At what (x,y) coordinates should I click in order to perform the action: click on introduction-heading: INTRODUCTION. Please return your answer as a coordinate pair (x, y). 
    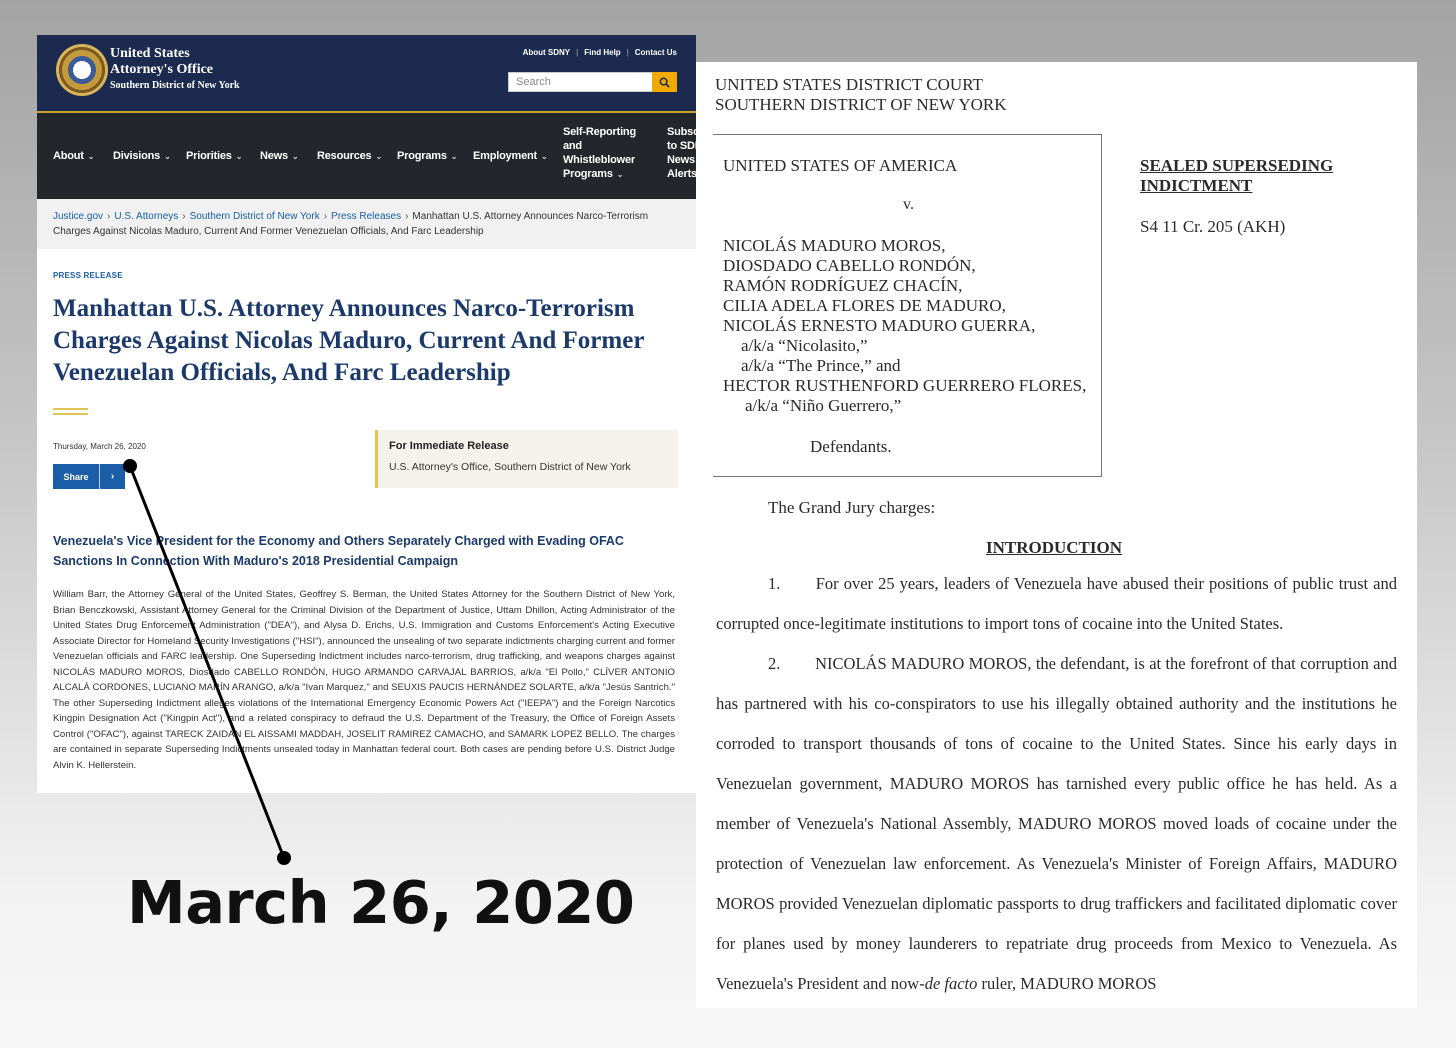
    Looking at the image, I should click on (1054, 547).